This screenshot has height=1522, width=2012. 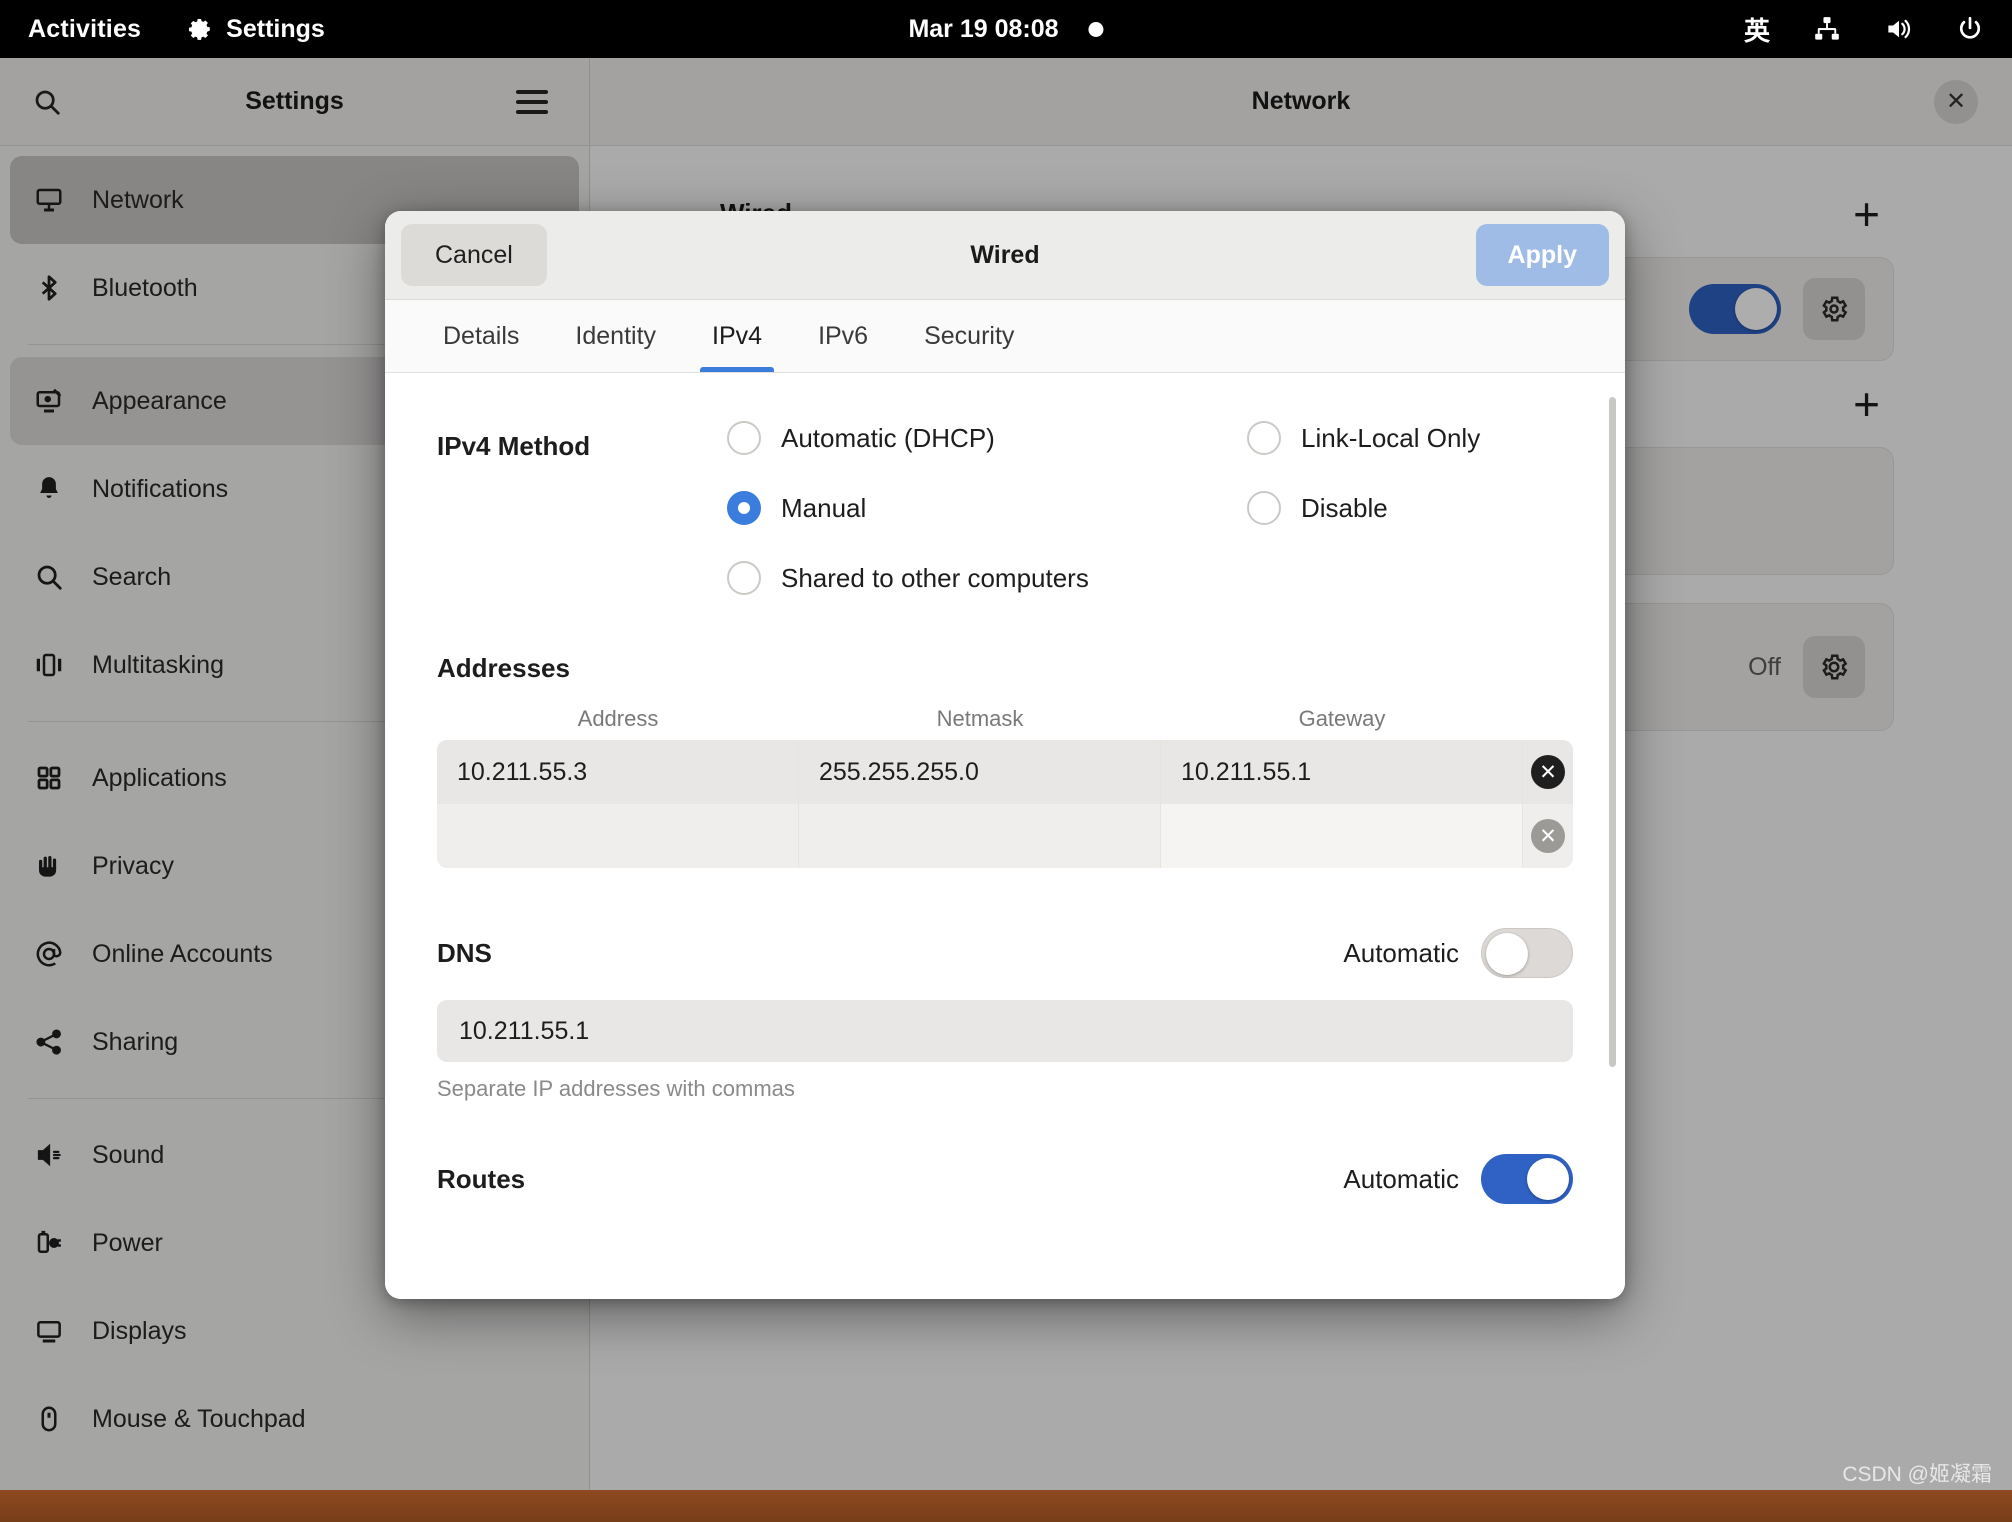 I want to click on gateway-input, so click(x=1342, y=836).